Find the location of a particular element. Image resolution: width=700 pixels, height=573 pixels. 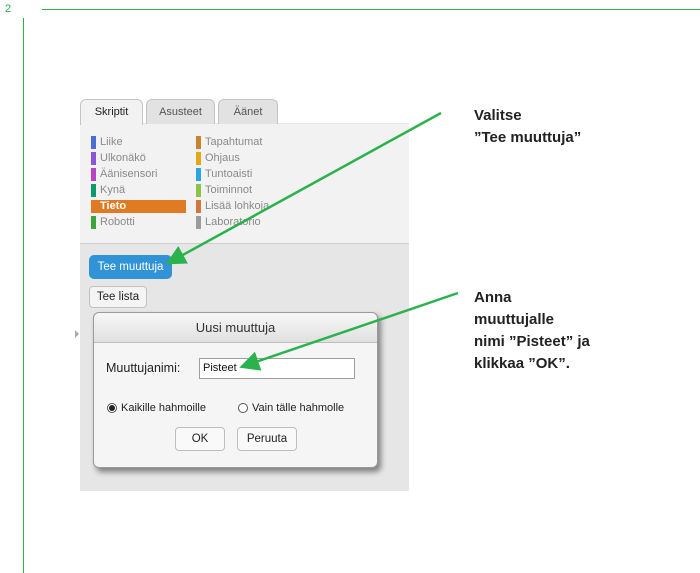

radio-this-sprite-only: Vain tälle hahmolle is located at coordinates (291, 408).